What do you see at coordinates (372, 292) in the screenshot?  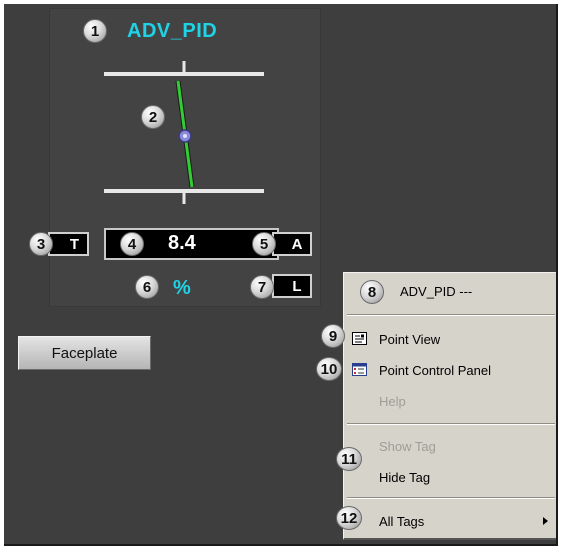 I see `callout-8: 8` at bounding box center [372, 292].